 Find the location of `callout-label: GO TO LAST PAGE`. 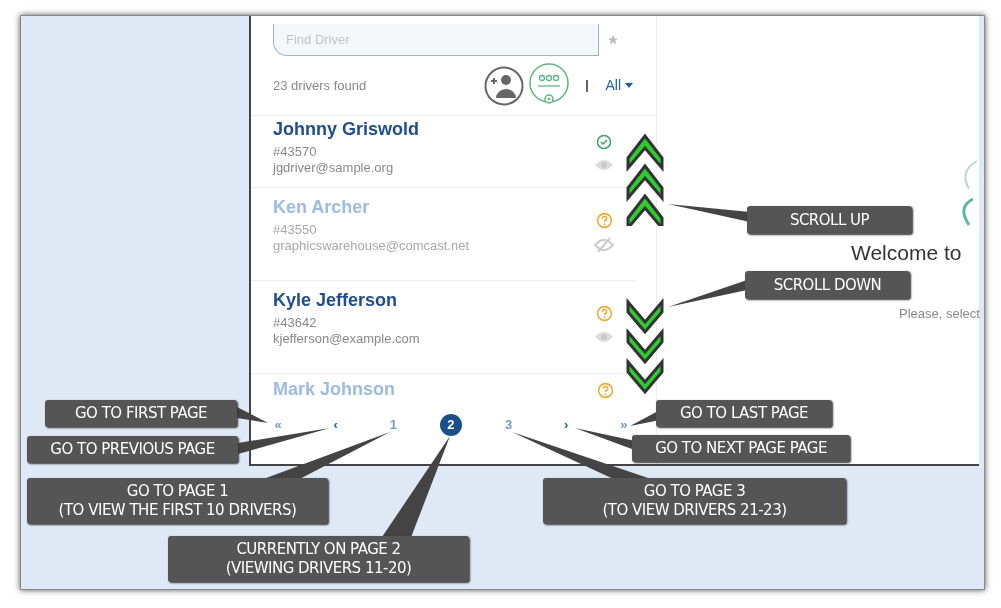

callout-label: GO TO LAST PAGE is located at coordinates (743, 413).